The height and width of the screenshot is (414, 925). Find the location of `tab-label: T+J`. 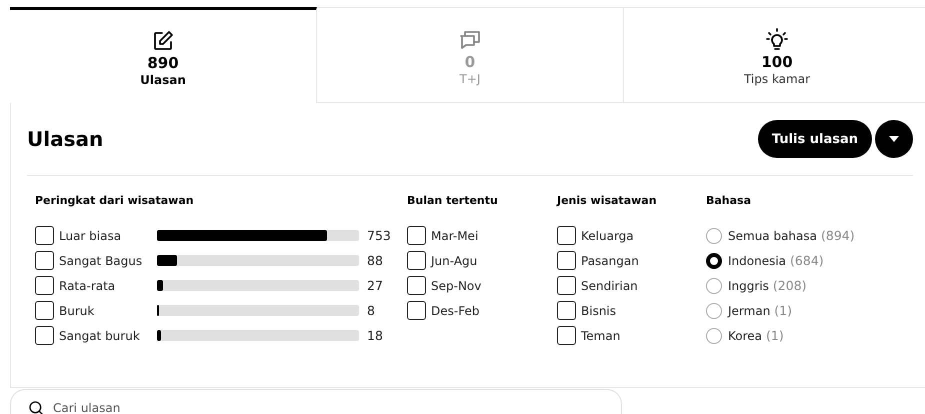

tab-label: T+J is located at coordinates (470, 79).